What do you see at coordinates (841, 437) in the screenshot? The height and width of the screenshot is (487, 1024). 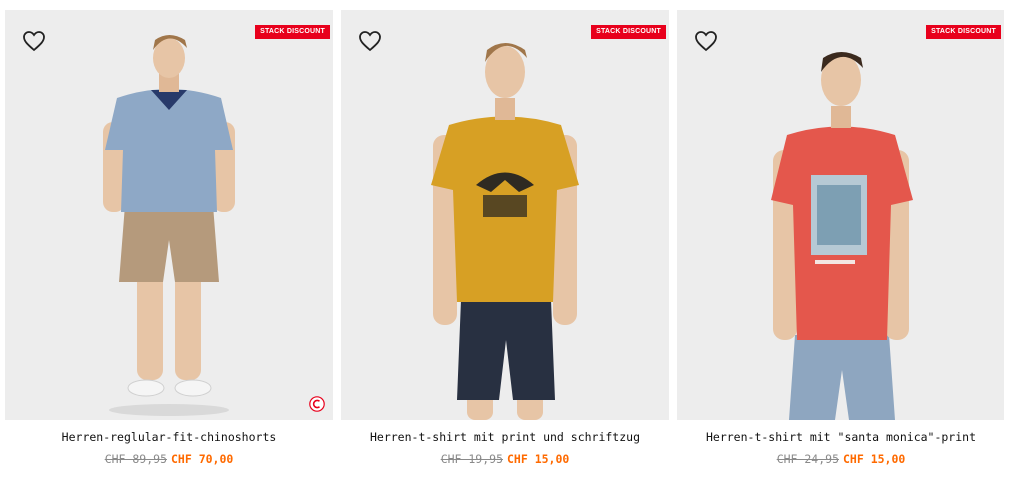 I see `product-name: Herren-t-shirt mit "santa monica"-print` at bounding box center [841, 437].